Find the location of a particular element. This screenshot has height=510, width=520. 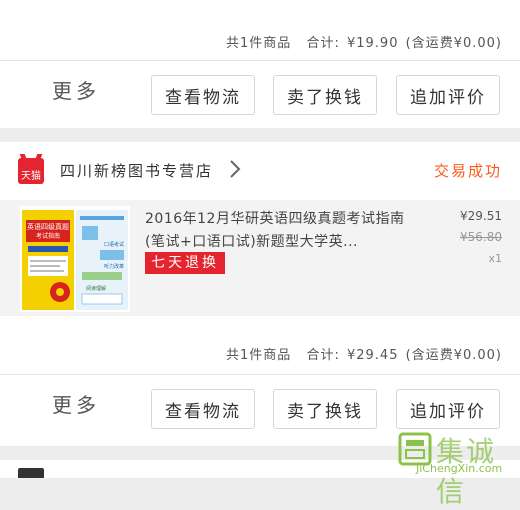

order-actions: 更多 查看物流 卖了换钱 追加评价 is located at coordinates (260, 95).